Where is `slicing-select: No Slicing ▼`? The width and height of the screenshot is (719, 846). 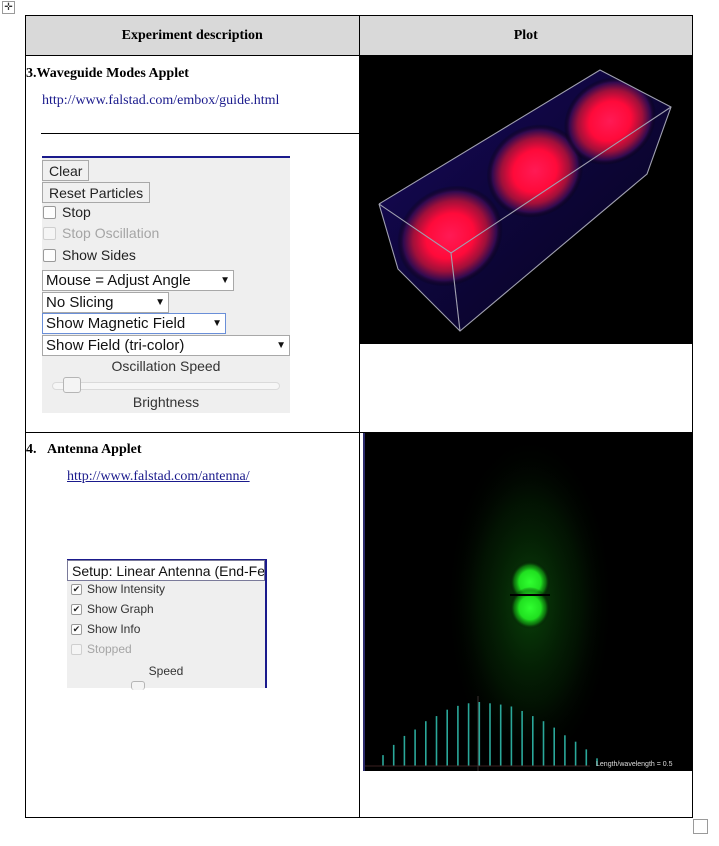 slicing-select: No Slicing ▼ is located at coordinates (105, 302).